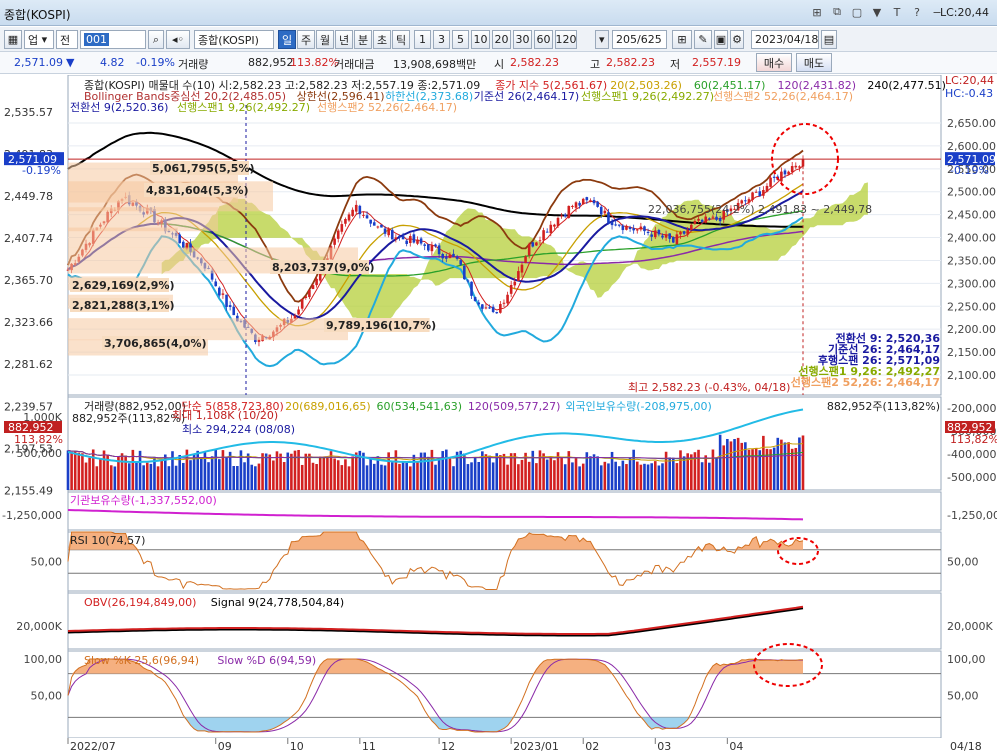 The height and width of the screenshot is (753, 997). I want to click on period-button: 주, so click(306, 39).